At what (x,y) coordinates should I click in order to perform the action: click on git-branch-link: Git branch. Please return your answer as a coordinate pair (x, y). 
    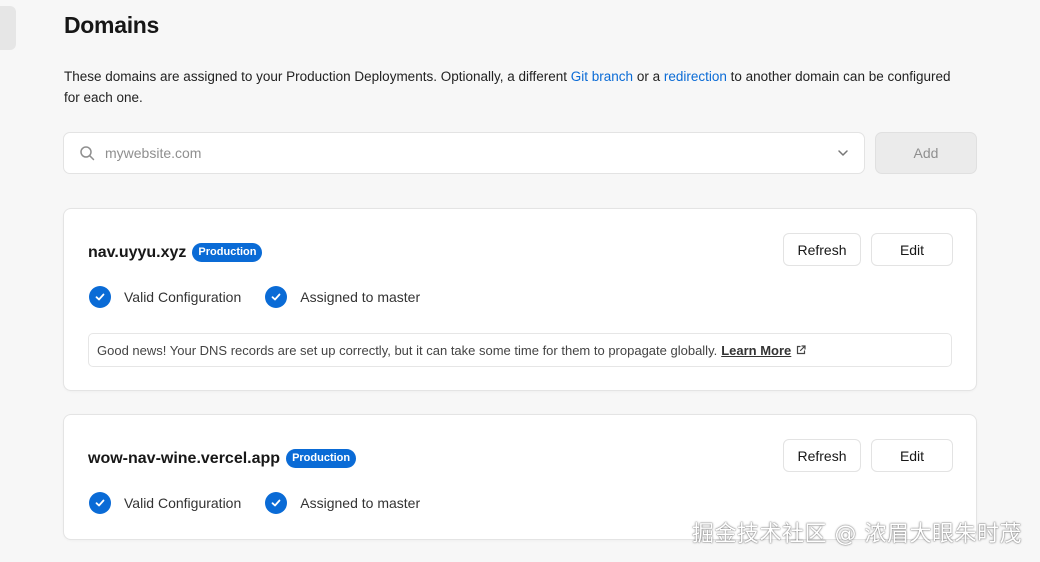
    Looking at the image, I should click on (602, 76).